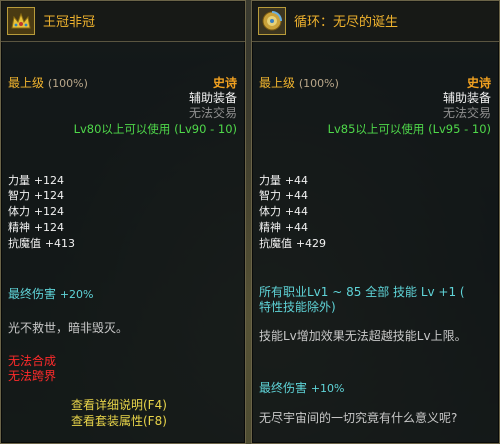 The image size is (500, 444). I want to click on item-name: 循环：无尽的诞生, so click(346, 22).